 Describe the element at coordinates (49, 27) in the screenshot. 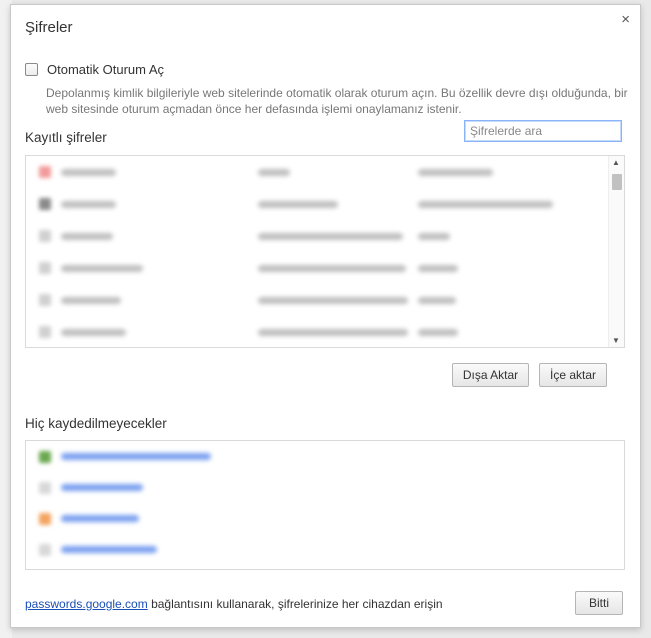

I see `dialog-title: Şifreler` at that location.